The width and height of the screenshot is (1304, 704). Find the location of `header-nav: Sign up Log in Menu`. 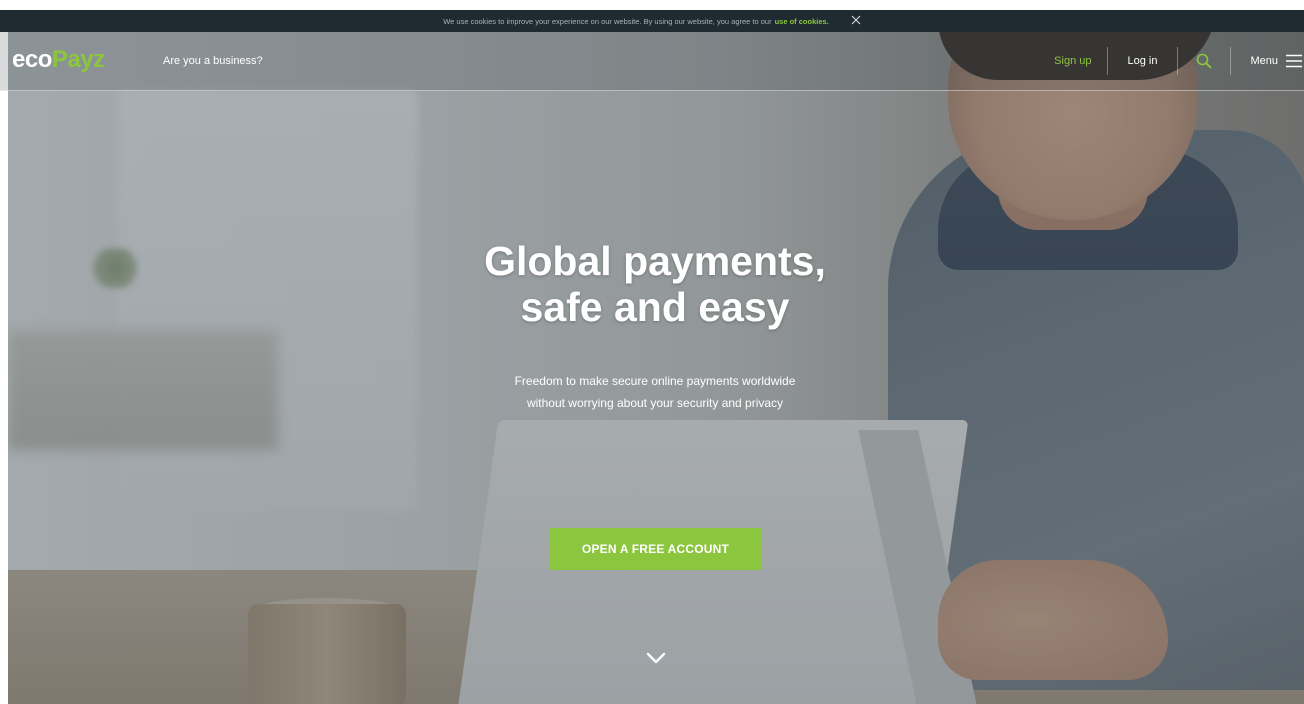

header-nav: Sign up Log in Menu is located at coordinates (1179, 61).